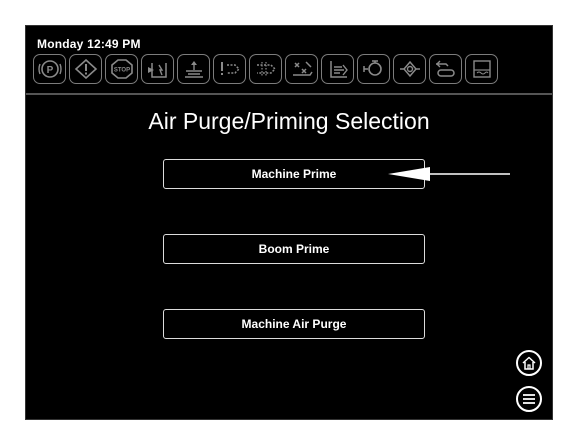 The image size is (570, 434). Describe the element at coordinates (373, 69) in the screenshot. I see `valve-icon` at that location.